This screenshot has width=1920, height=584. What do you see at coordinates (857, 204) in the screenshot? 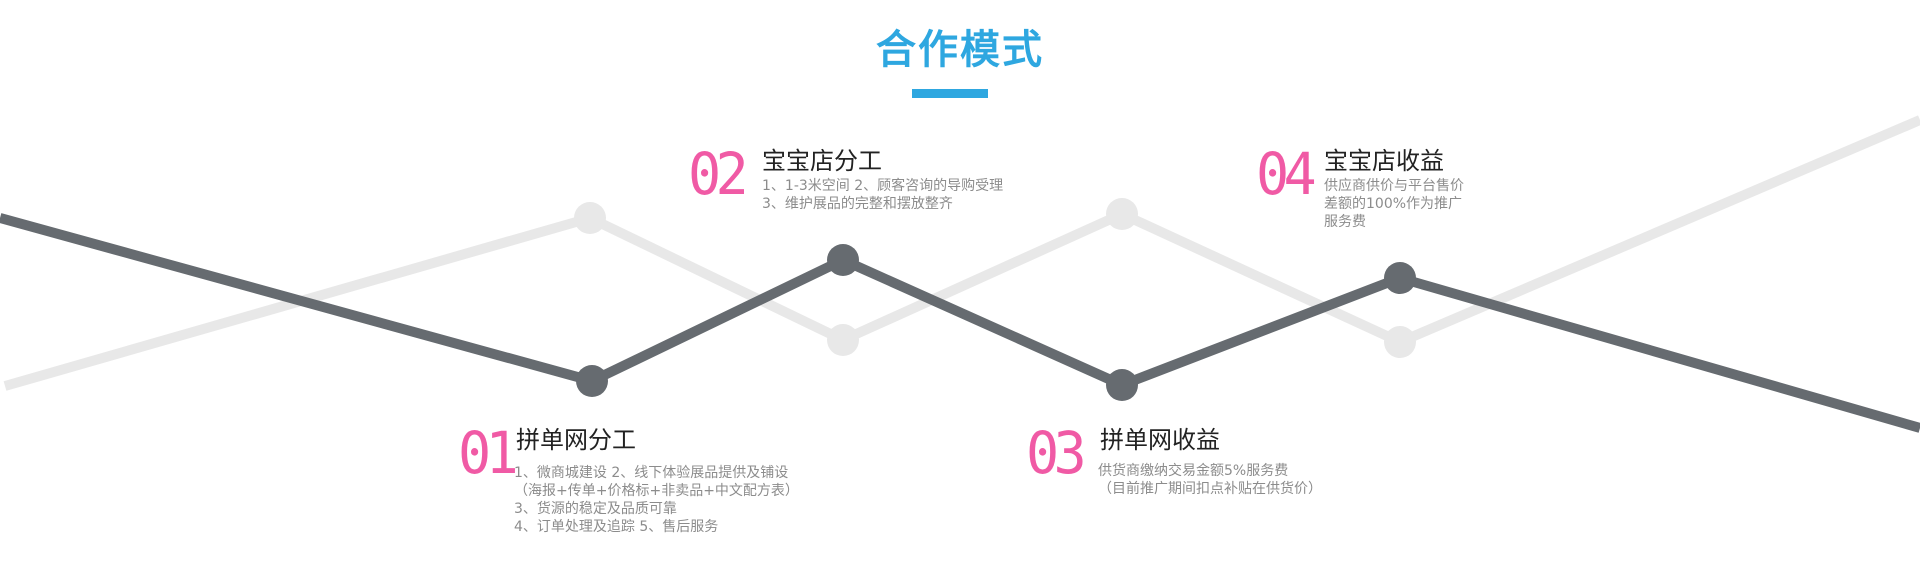
I see `step-02-line: 3、维护展品的完整和摆放整齐` at bounding box center [857, 204].